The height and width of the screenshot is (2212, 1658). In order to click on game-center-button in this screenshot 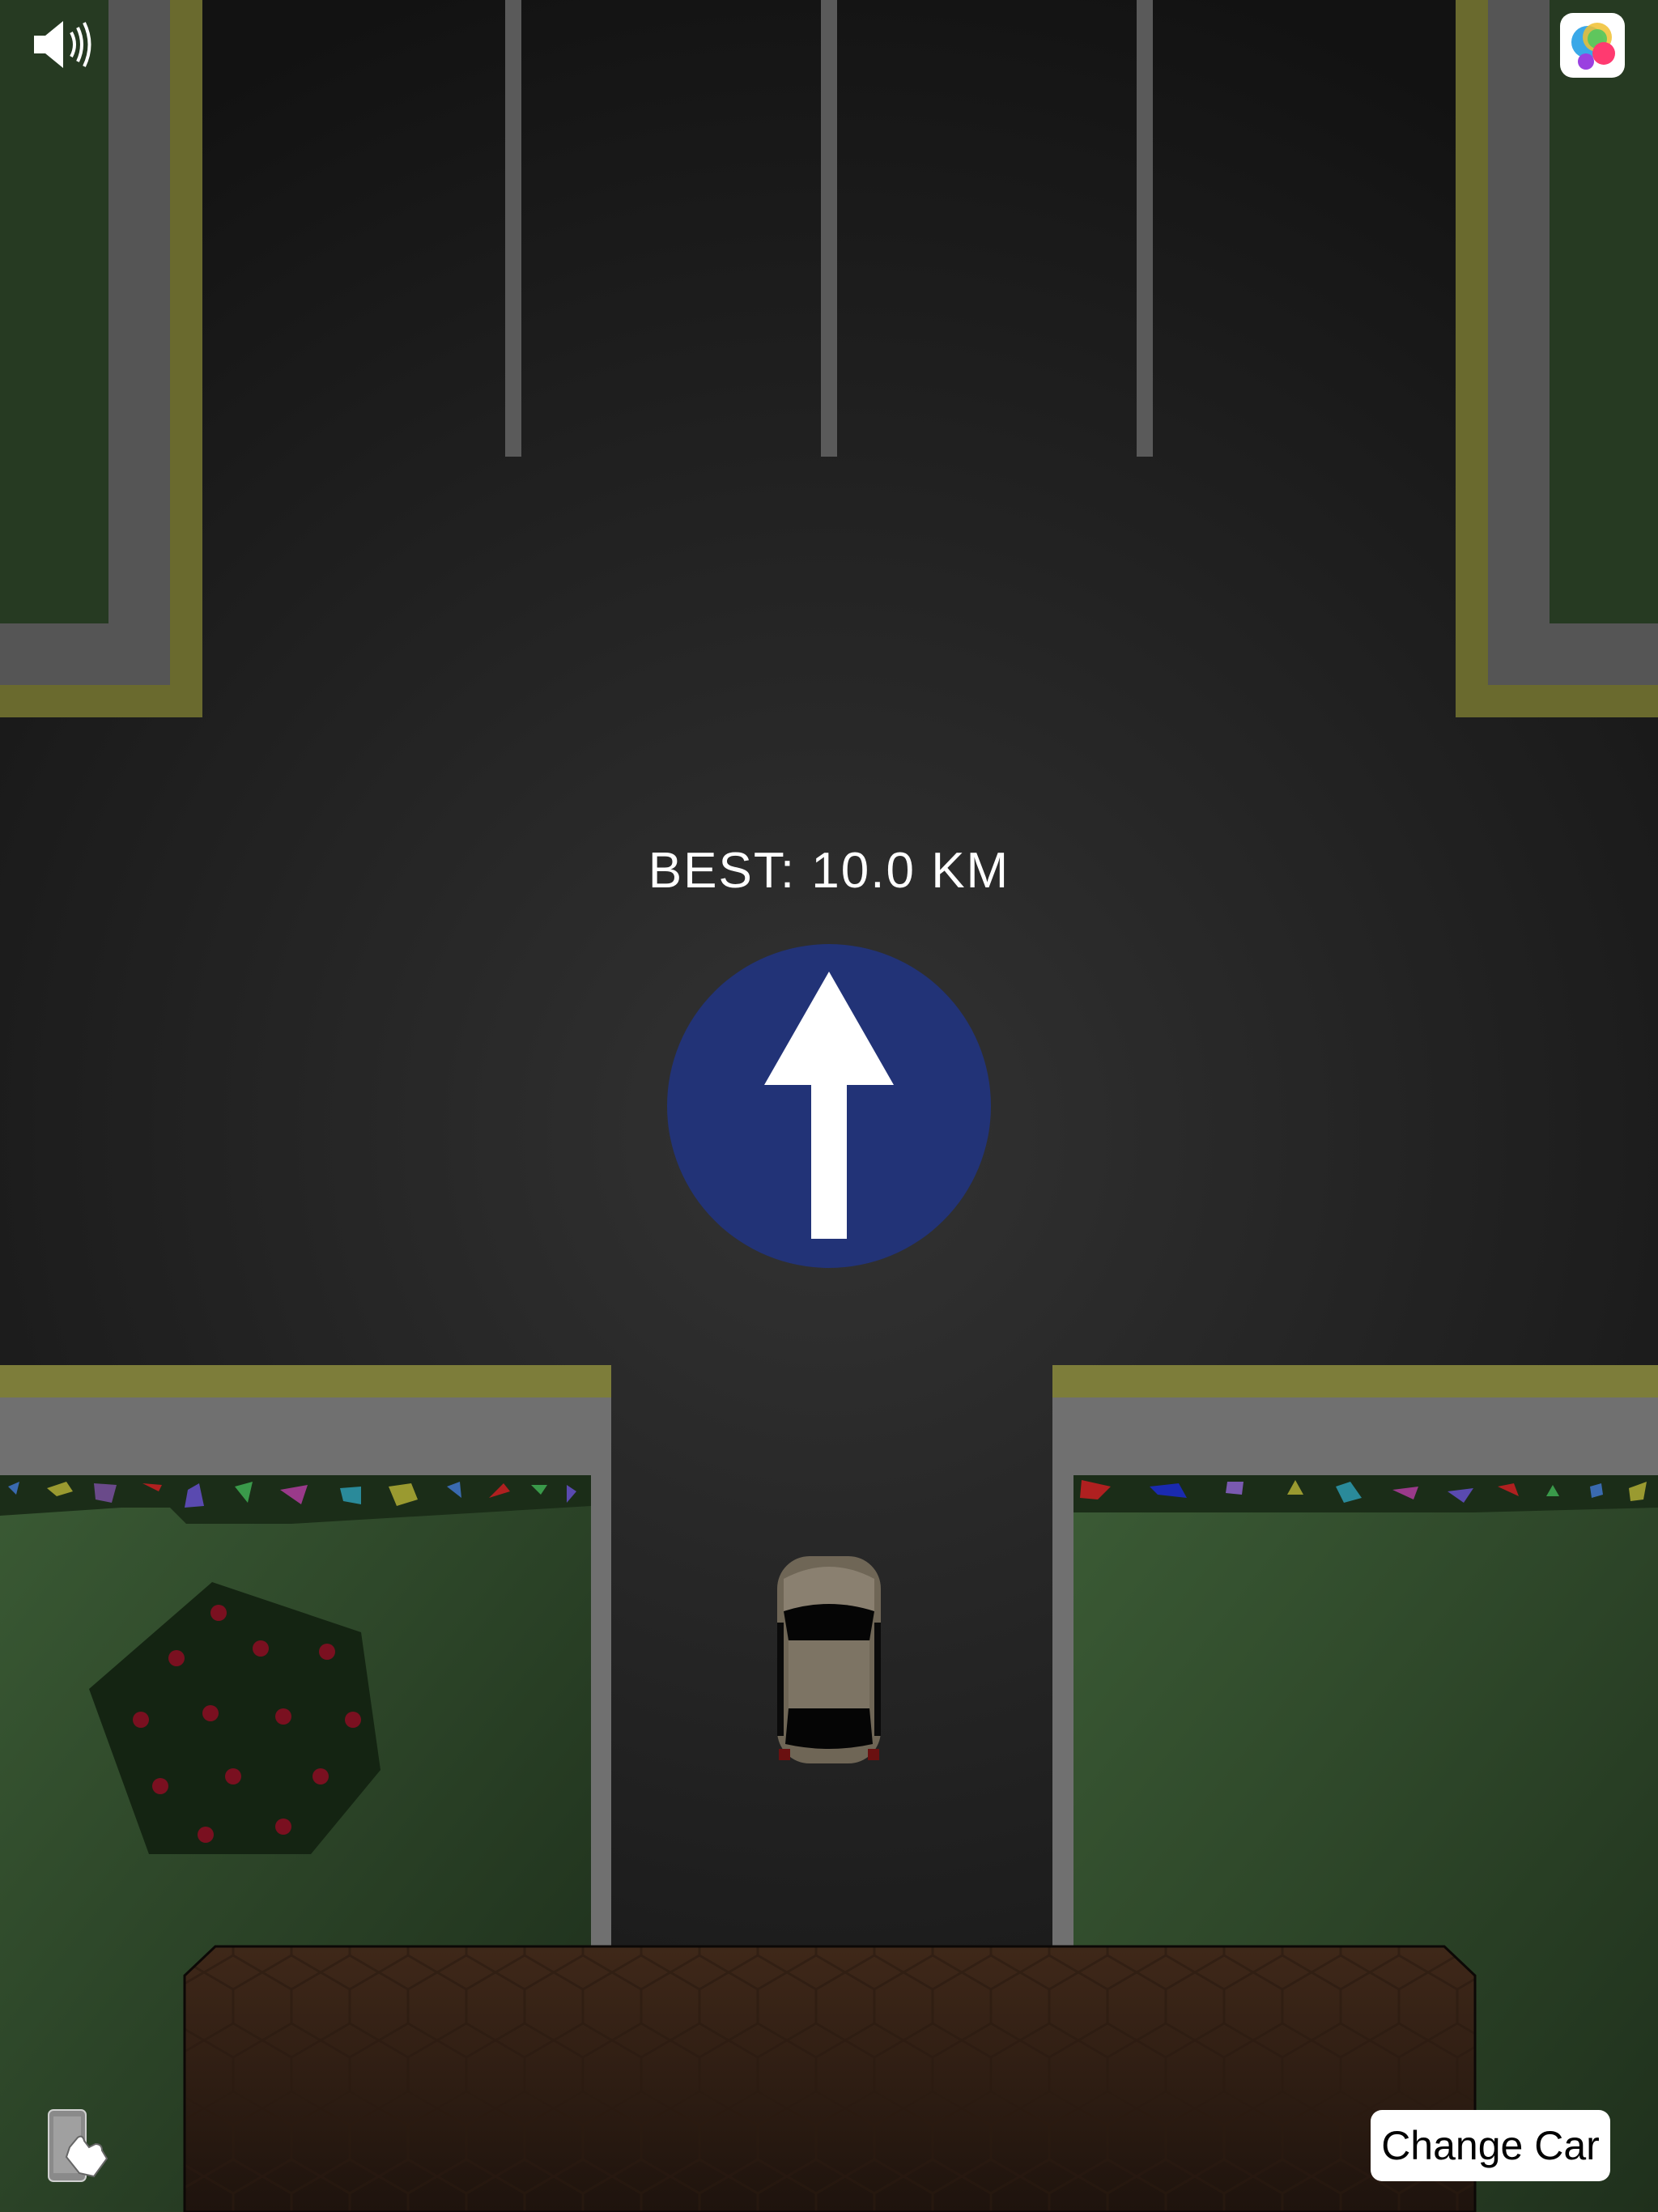, I will do `click(1592, 46)`.